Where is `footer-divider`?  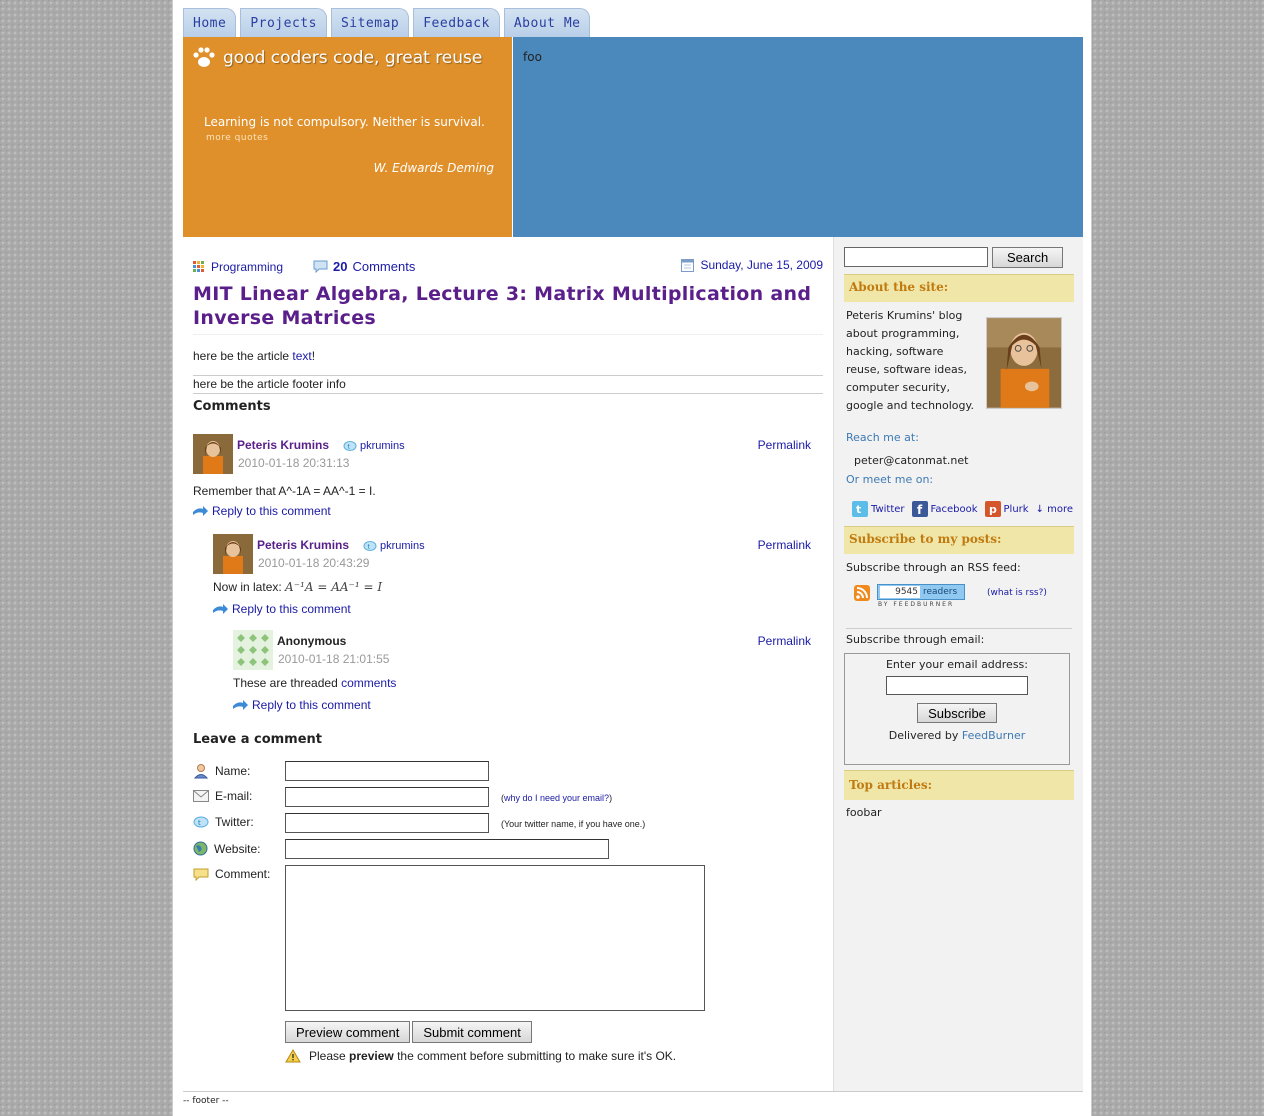
footer-divider is located at coordinates (633, 1091).